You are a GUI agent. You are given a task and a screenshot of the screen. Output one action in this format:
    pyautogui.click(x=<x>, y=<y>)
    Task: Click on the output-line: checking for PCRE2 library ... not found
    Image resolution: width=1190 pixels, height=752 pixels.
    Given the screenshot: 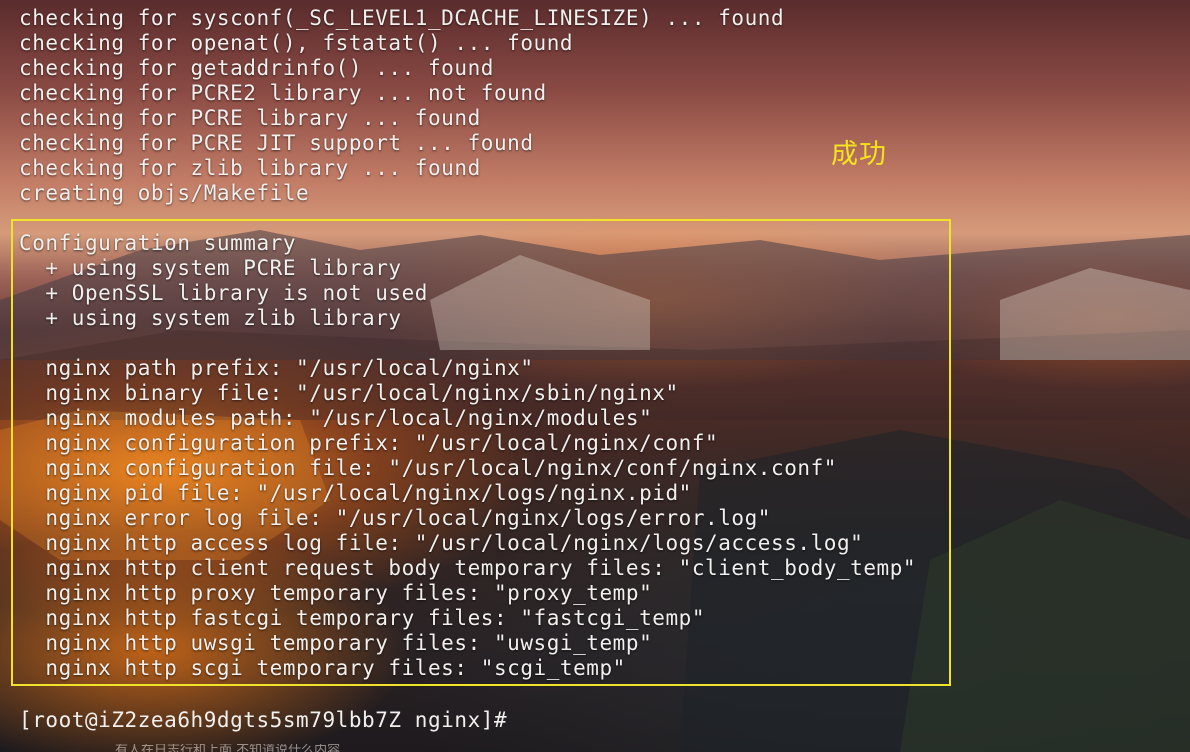 What is the action you would take?
    pyautogui.click(x=283, y=93)
    